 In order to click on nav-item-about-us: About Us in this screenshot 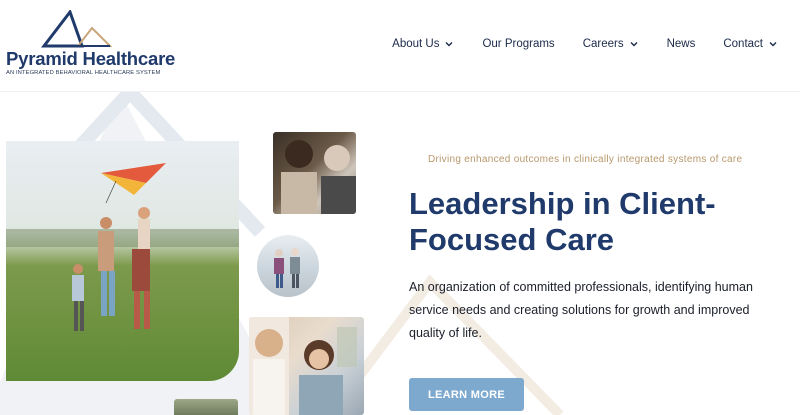, I will do `click(423, 44)`.